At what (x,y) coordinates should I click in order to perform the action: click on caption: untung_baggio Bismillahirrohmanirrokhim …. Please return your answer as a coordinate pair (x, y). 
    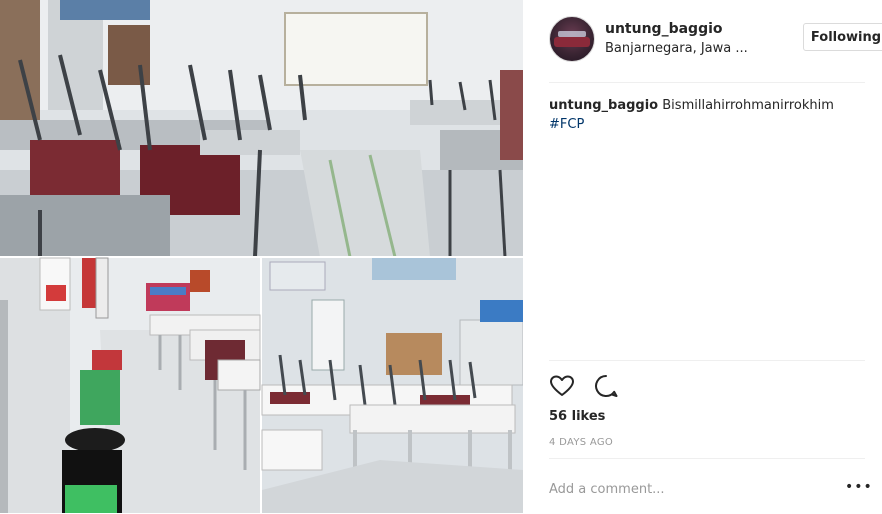
    Looking at the image, I should click on (707, 115).